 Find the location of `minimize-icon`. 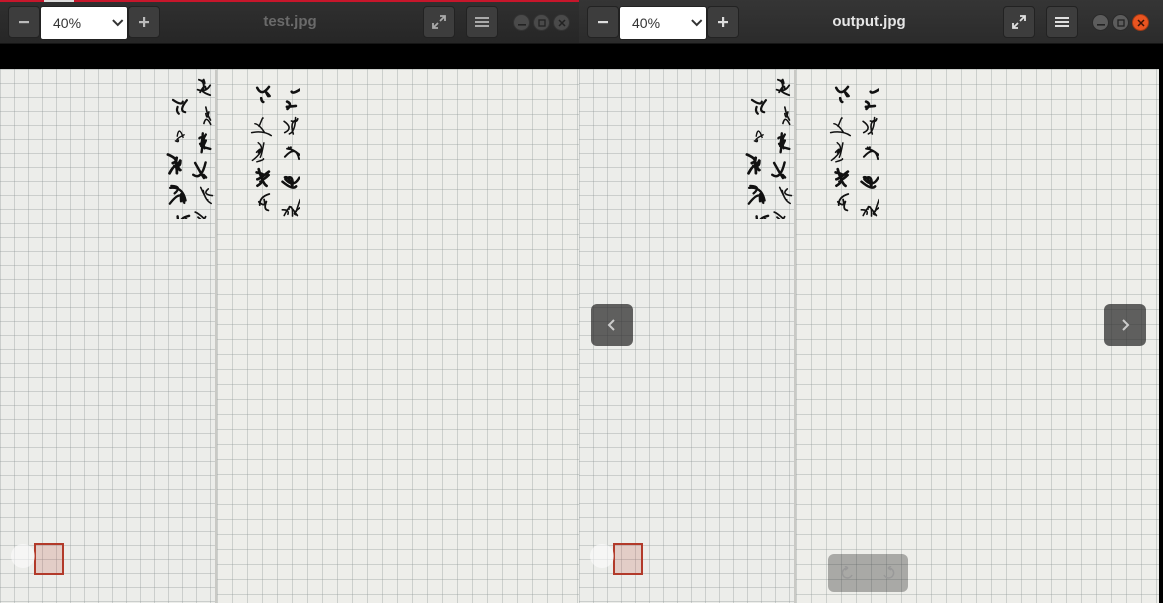

minimize-icon is located at coordinates (521, 24).